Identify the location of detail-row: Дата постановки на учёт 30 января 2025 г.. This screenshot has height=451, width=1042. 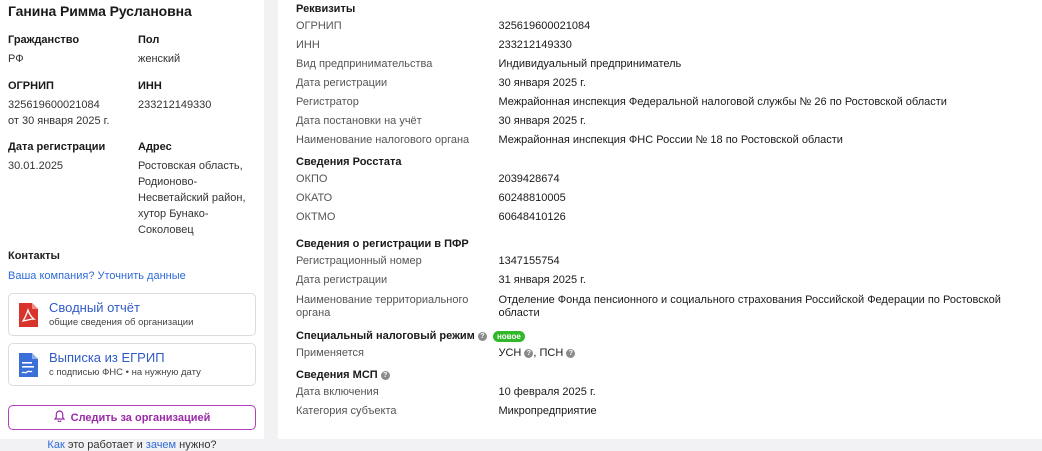
(669, 121).